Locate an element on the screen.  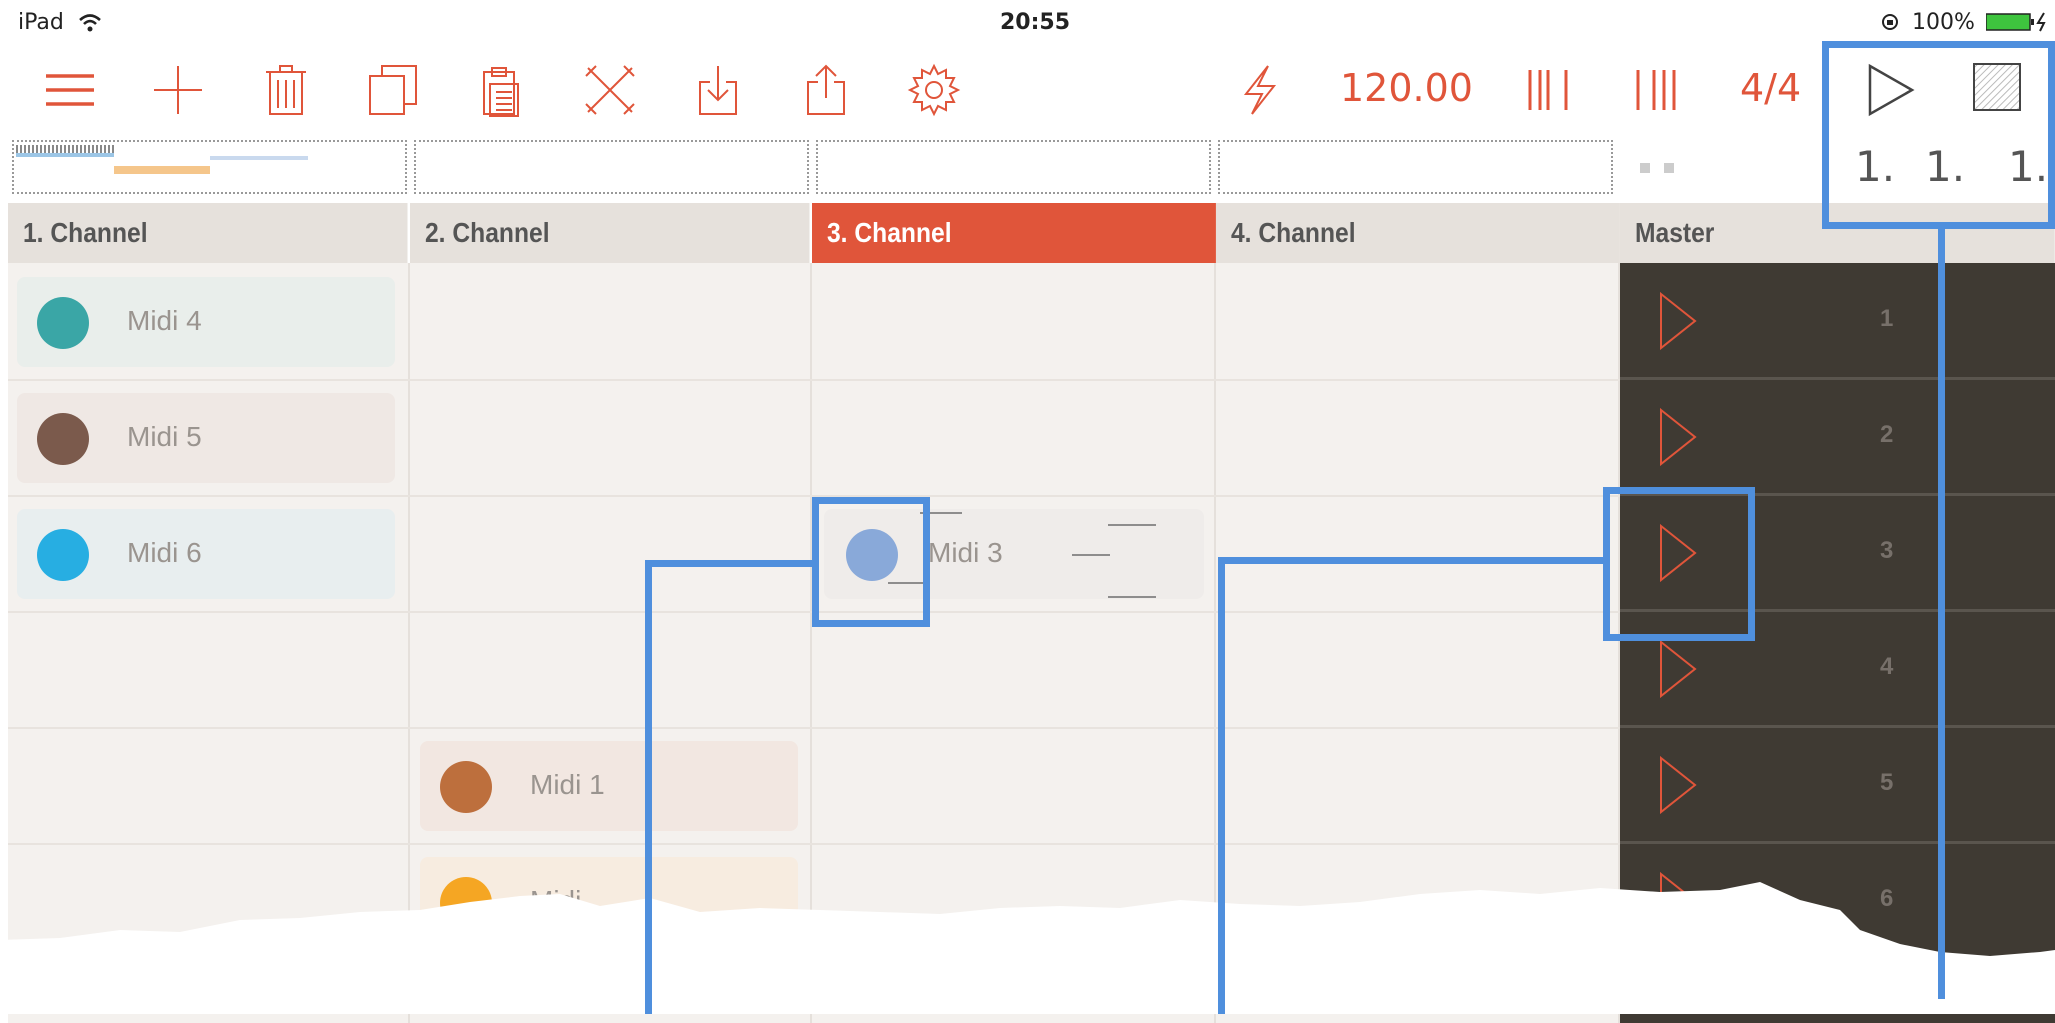
cut-icon is located at coordinates (610, 90).